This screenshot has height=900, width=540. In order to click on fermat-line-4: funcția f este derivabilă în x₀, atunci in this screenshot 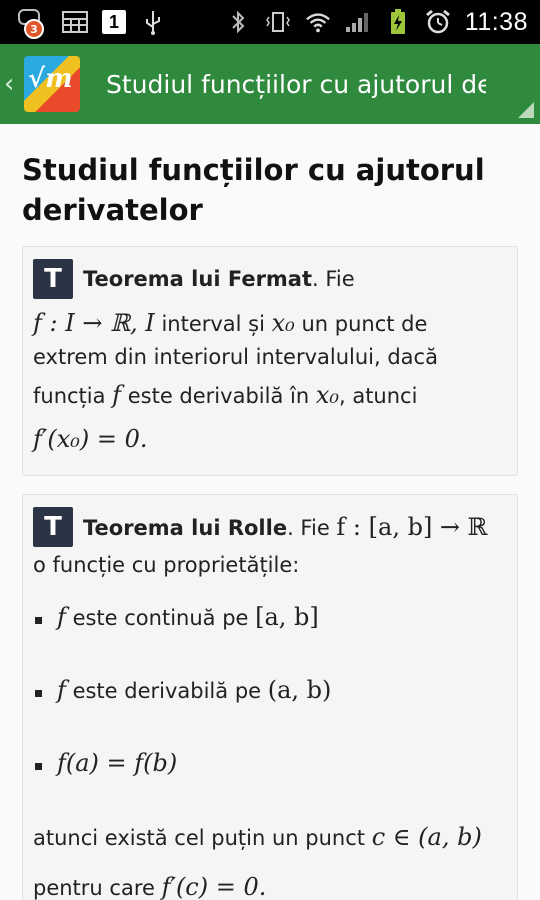, I will do `click(225, 395)`.